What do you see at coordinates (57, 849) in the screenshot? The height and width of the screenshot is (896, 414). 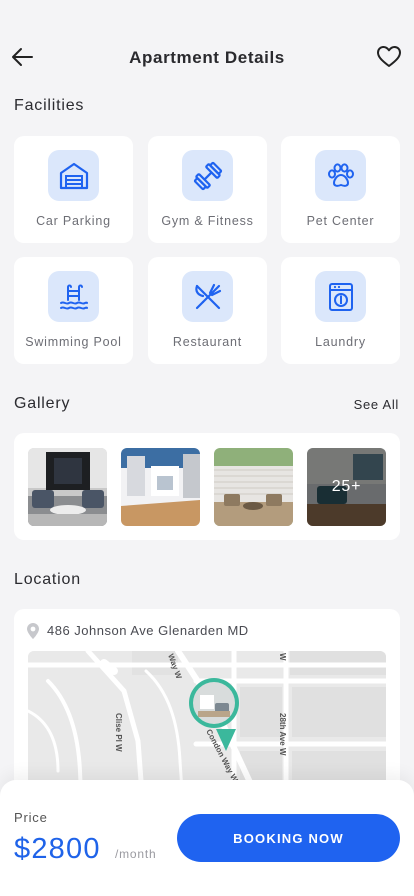 I see `price-value: $2800` at bounding box center [57, 849].